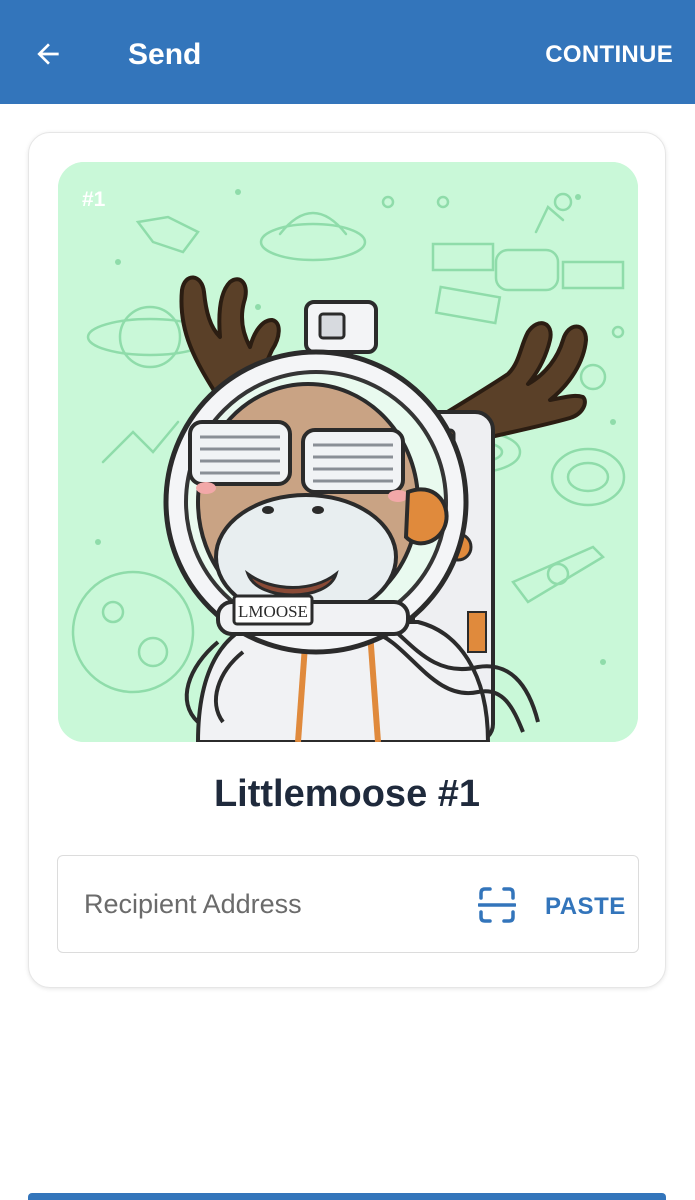  What do you see at coordinates (609, 55) in the screenshot?
I see `continue-button: CONTINUE` at bounding box center [609, 55].